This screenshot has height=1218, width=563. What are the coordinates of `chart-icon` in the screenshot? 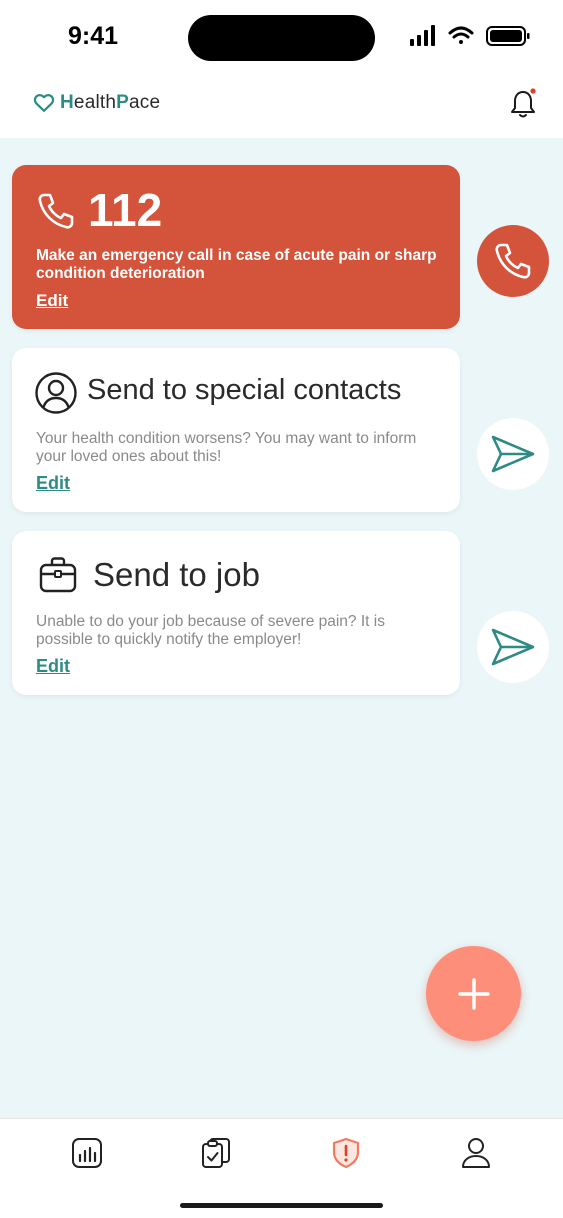 It's located at (87, 1153).